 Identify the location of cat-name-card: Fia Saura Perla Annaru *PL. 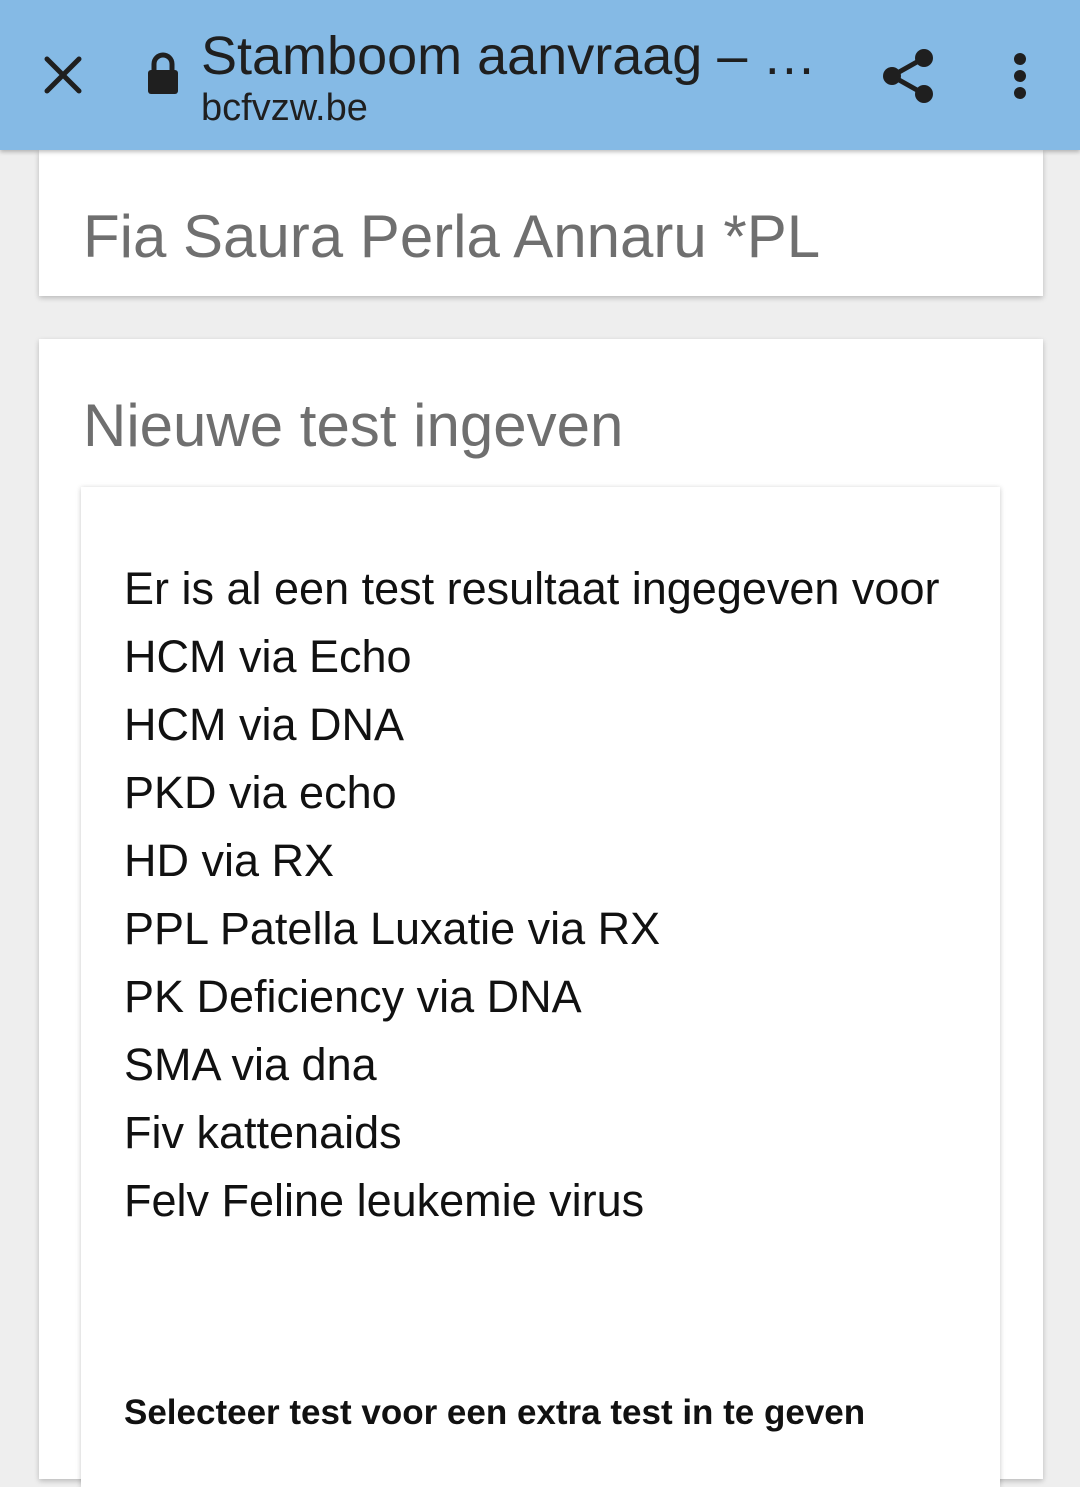
(541, 223).